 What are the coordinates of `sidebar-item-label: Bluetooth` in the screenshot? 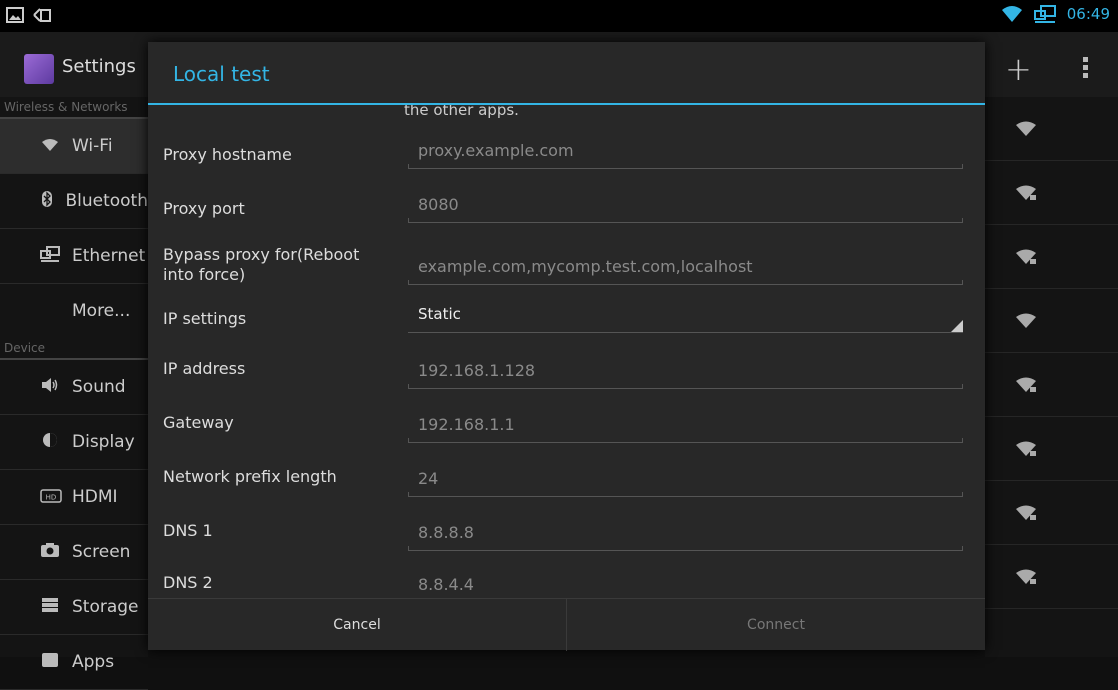 It's located at (106, 201).